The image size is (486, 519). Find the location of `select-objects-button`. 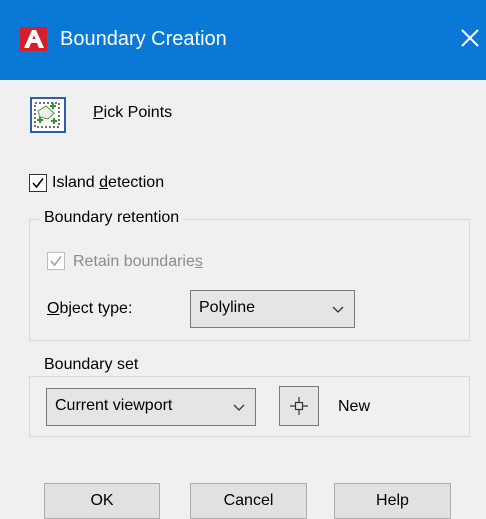

select-objects-button is located at coordinates (299, 406).